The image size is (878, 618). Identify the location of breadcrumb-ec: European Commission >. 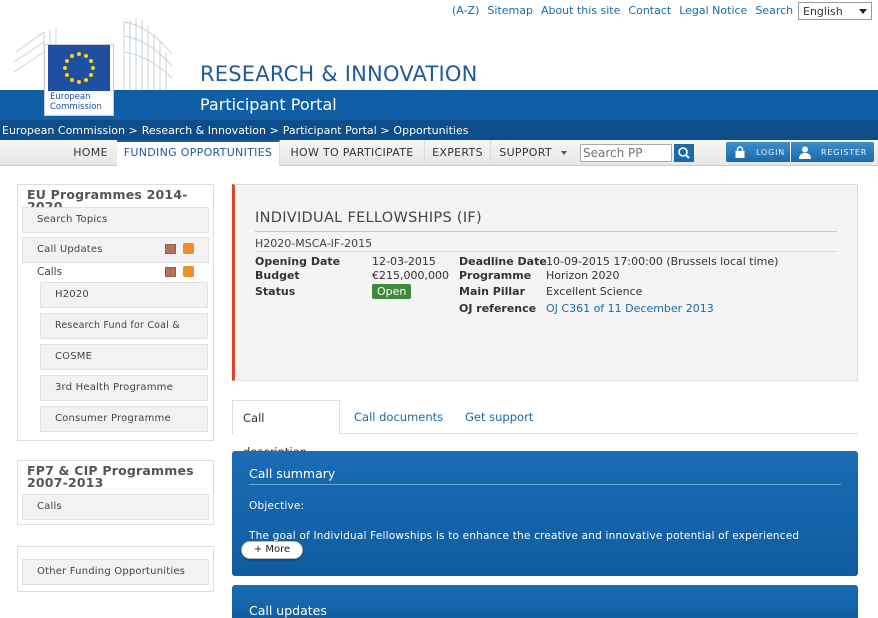
(70, 130).